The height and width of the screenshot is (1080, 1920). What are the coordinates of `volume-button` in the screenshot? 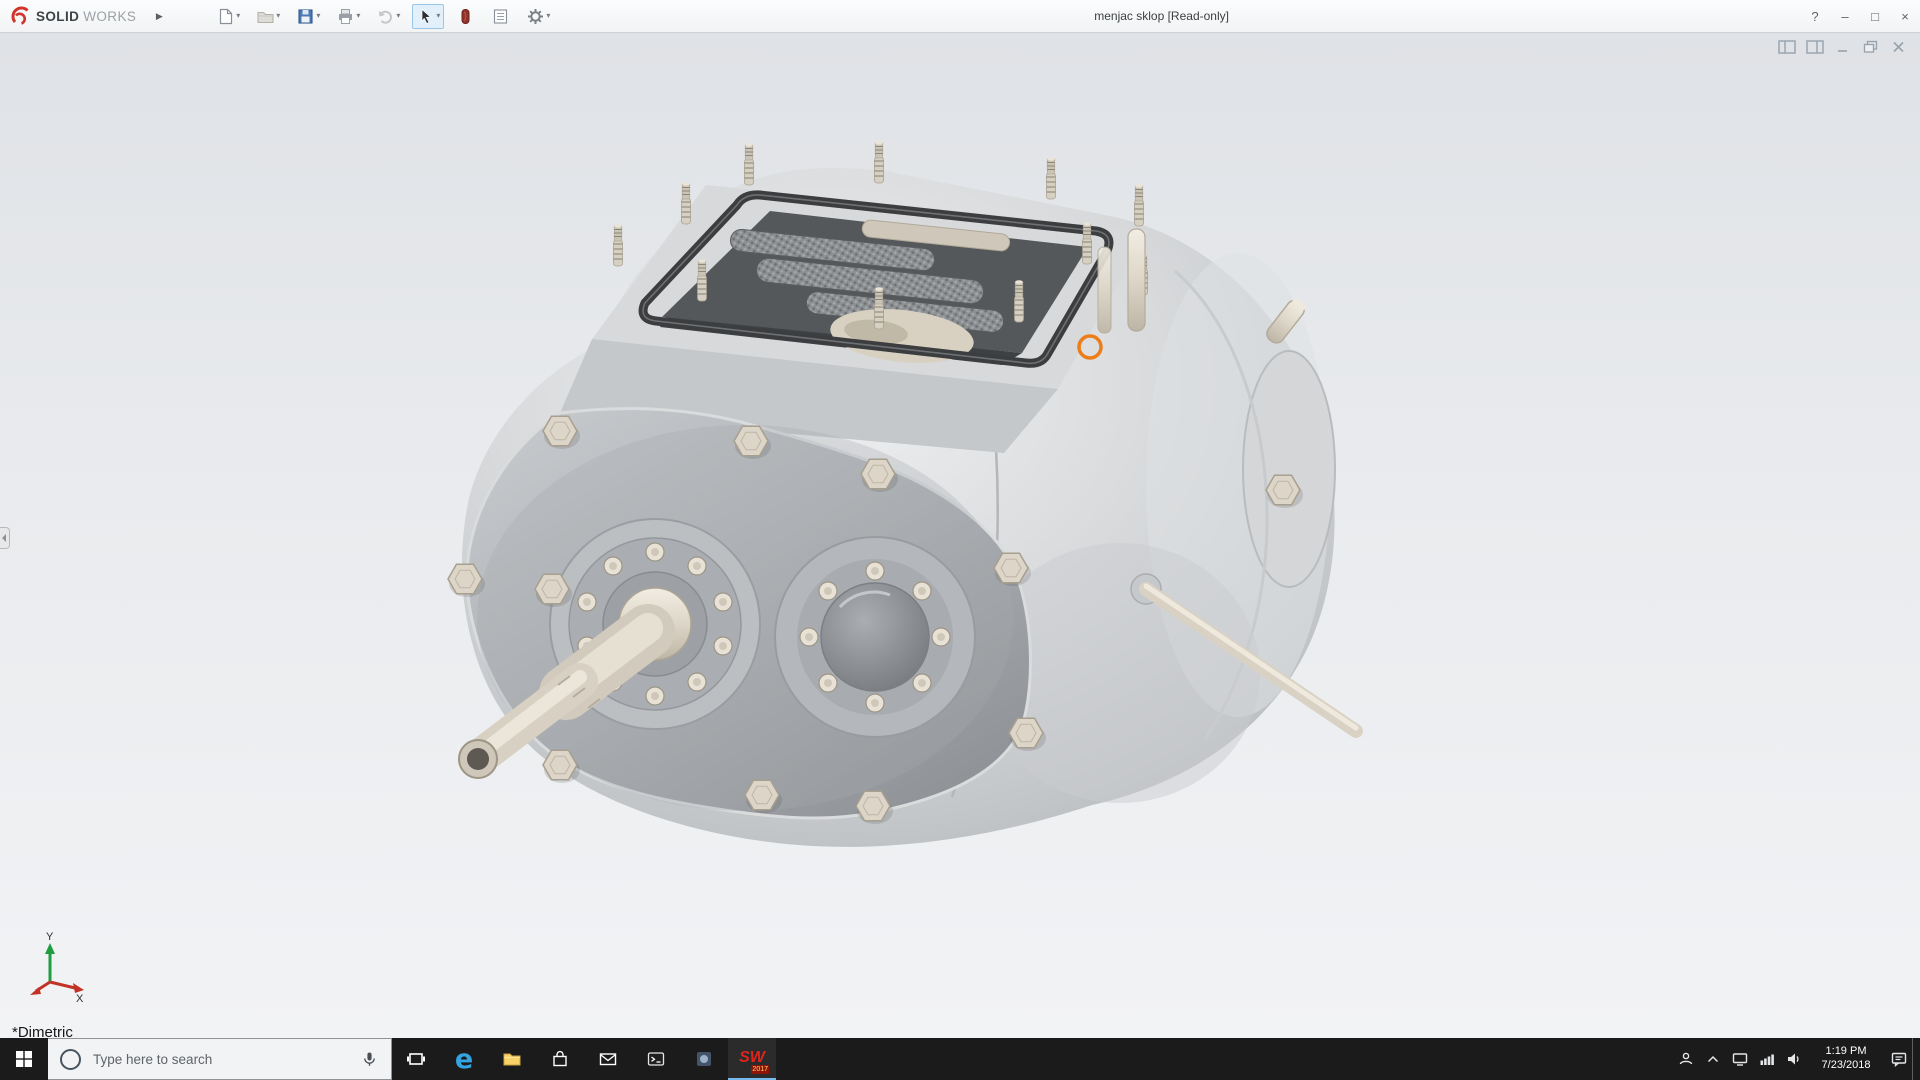 It's located at (1793, 1059).